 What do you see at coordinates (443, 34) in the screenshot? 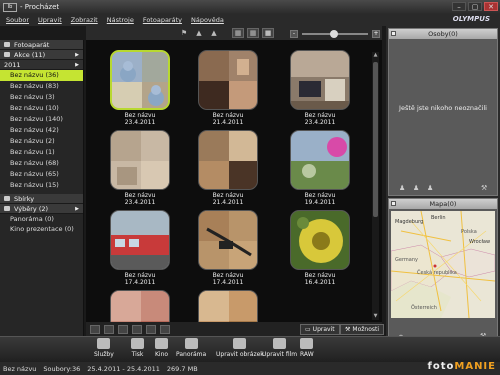
I see `persons-panel-header: Osoby(0)` at bounding box center [443, 34].